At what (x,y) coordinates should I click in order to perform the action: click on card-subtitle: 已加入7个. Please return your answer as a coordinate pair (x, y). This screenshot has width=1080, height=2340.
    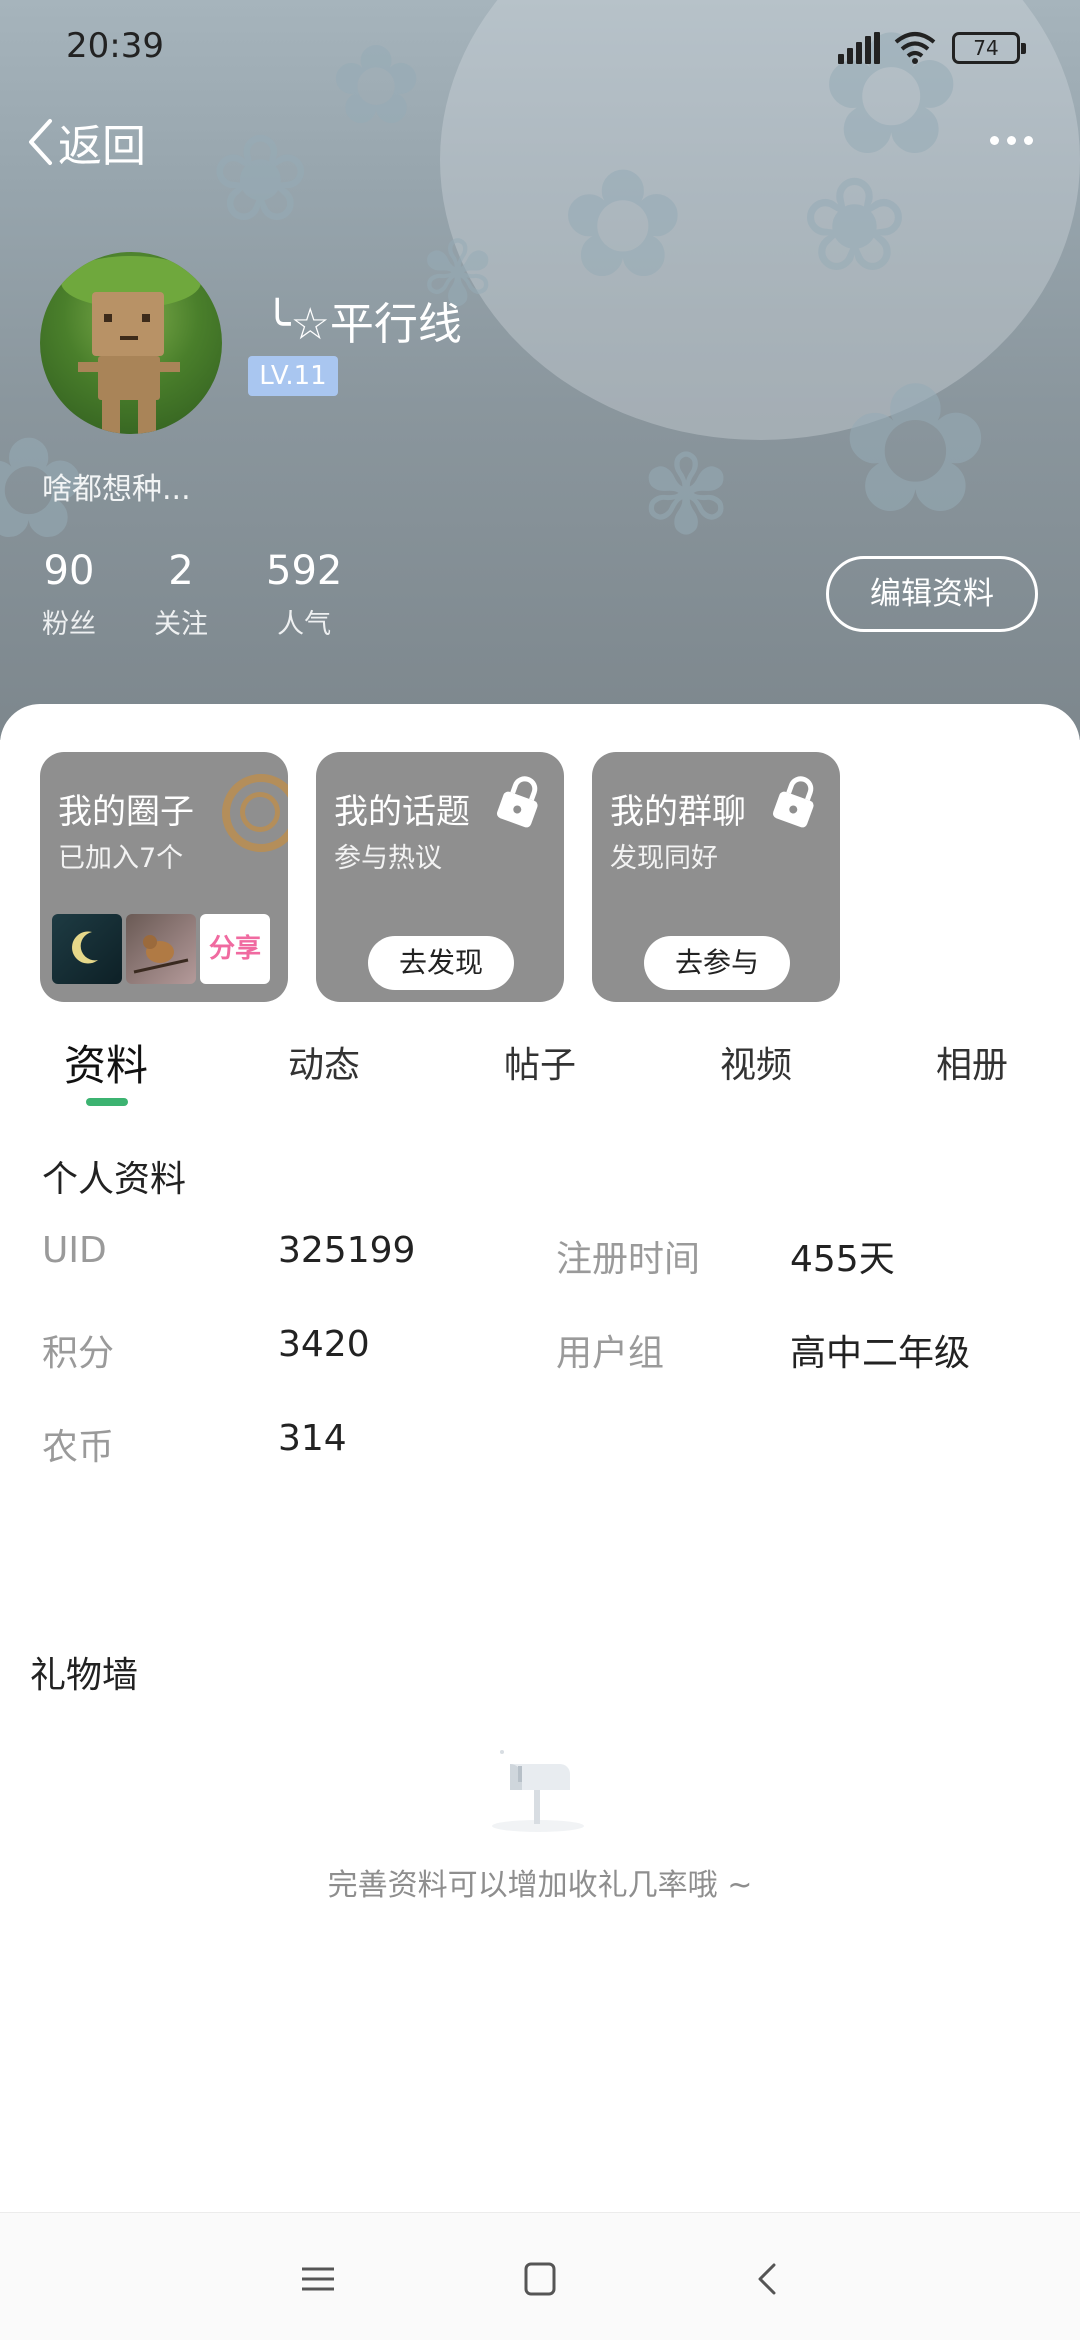
    Looking at the image, I should click on (121, 858).